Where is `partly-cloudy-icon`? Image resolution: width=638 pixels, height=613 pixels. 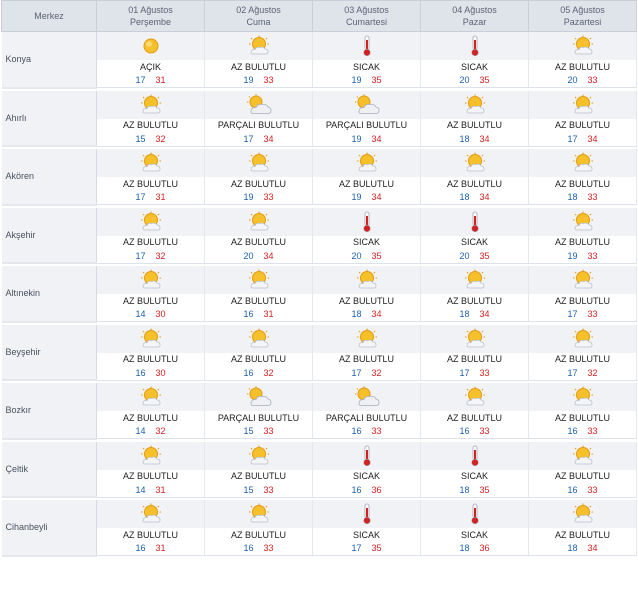
partly-cloudy-icon is located at coordinates (366, 104).